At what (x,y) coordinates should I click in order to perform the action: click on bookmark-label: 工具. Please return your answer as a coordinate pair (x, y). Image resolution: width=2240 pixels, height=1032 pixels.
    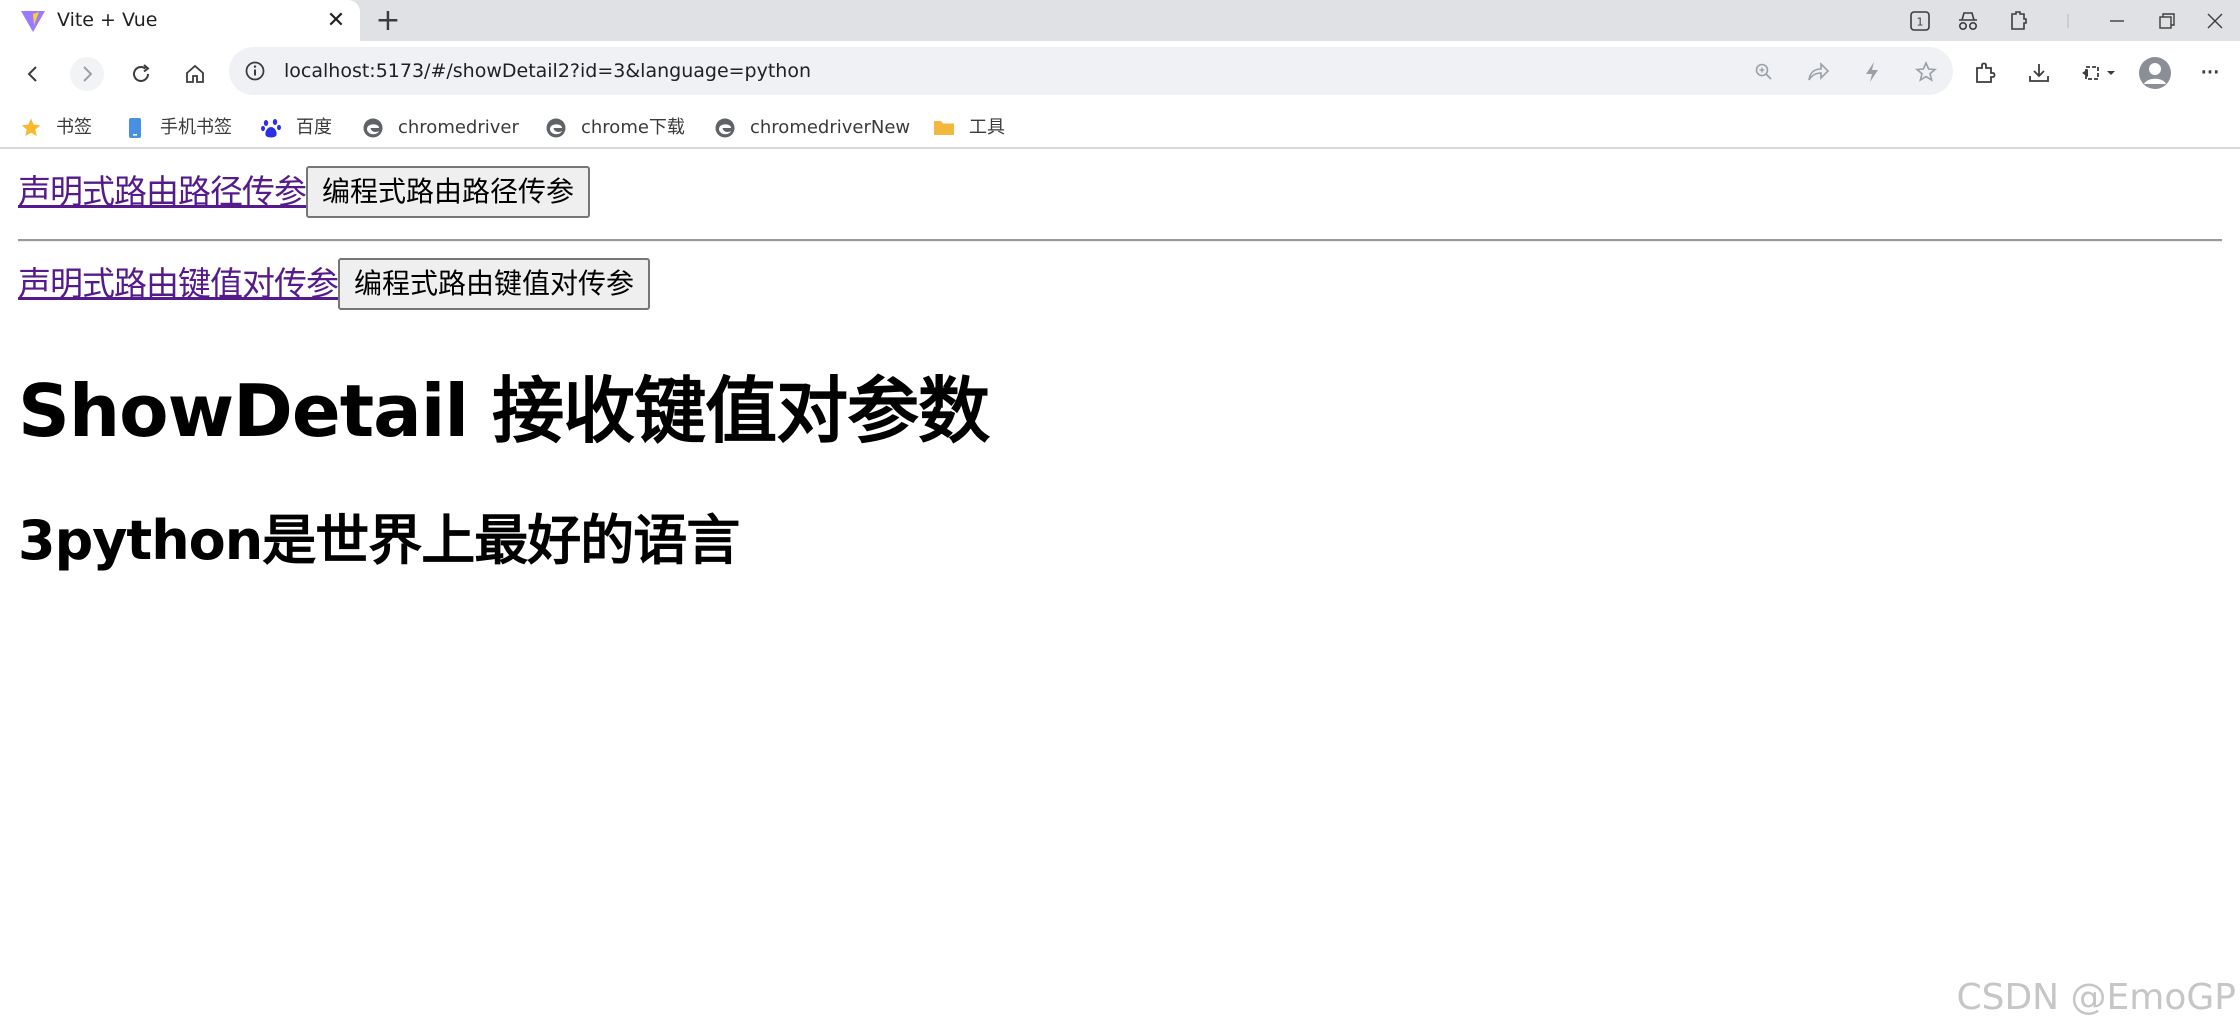
    Looking at the image, I should click on (987, 127).